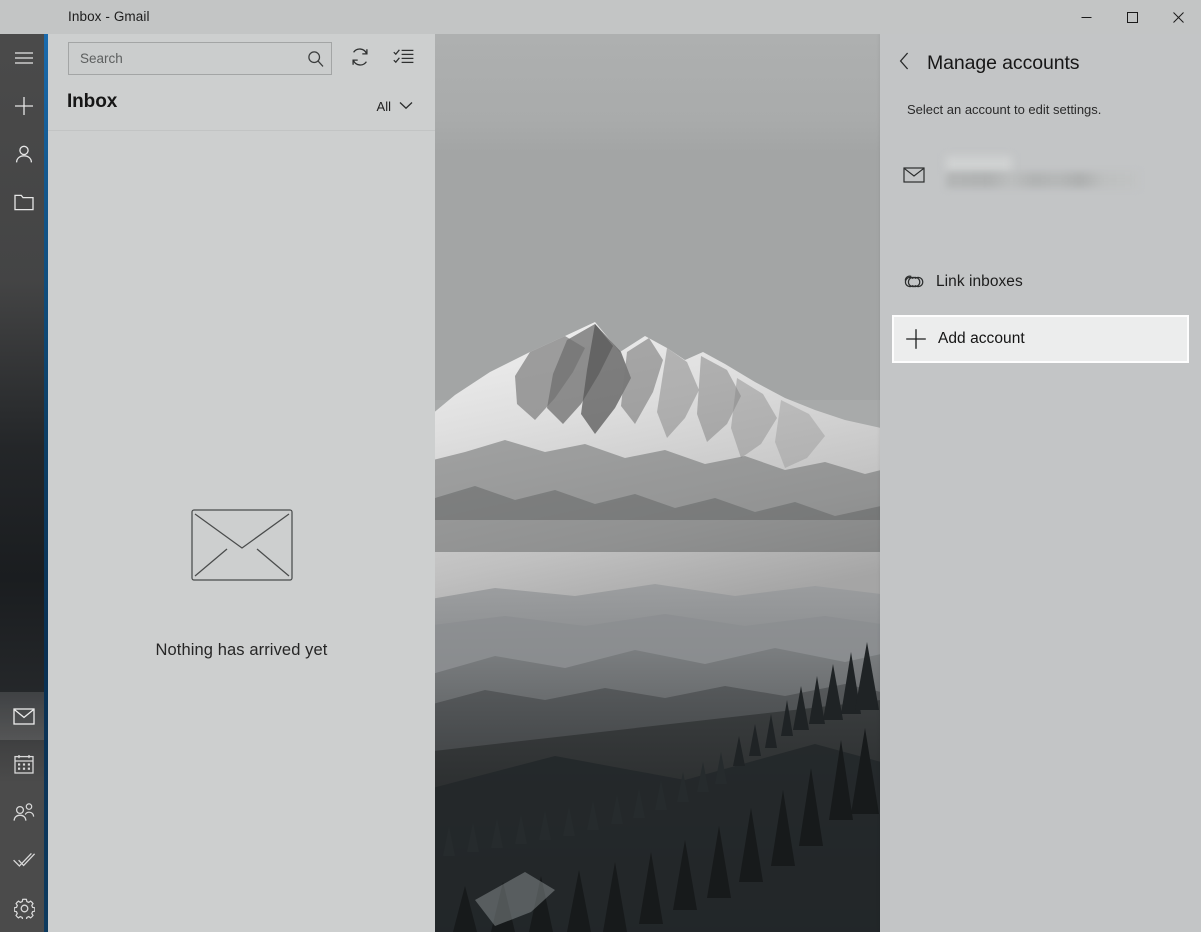 This screenshot has width=1201, height=932. I want to click on maximize-icon, so click(1132, 17).